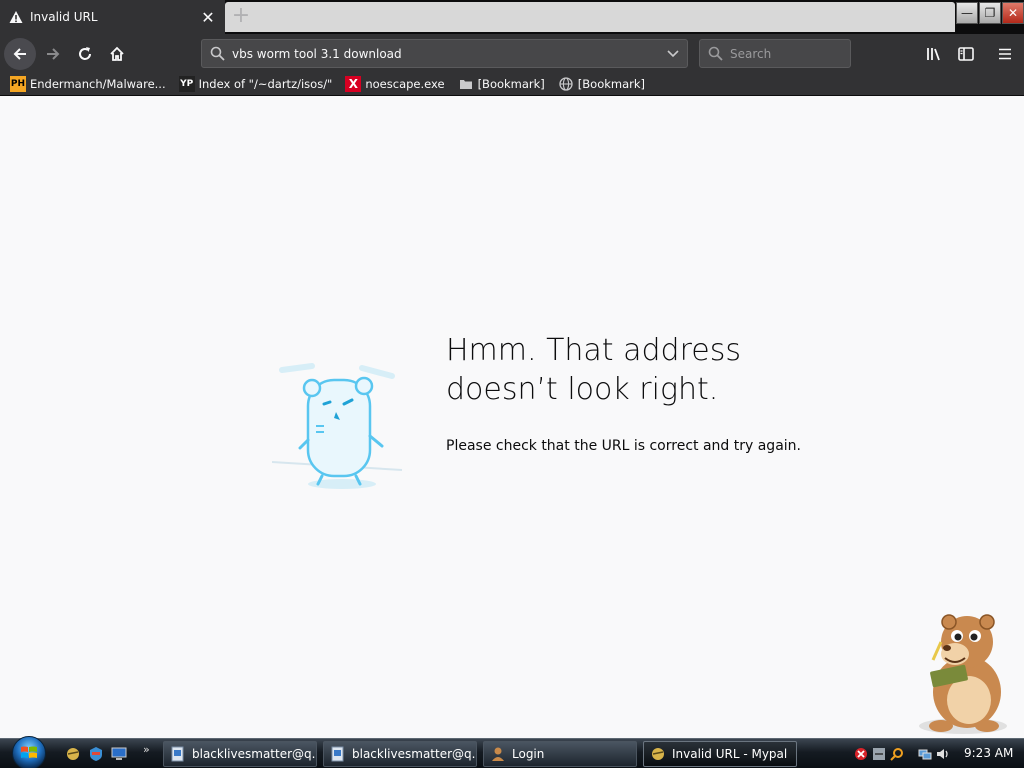 This screenshot has height=768, width=1024. I want to click on error-title-line-1: Hmm. That address, so click(593, 350).